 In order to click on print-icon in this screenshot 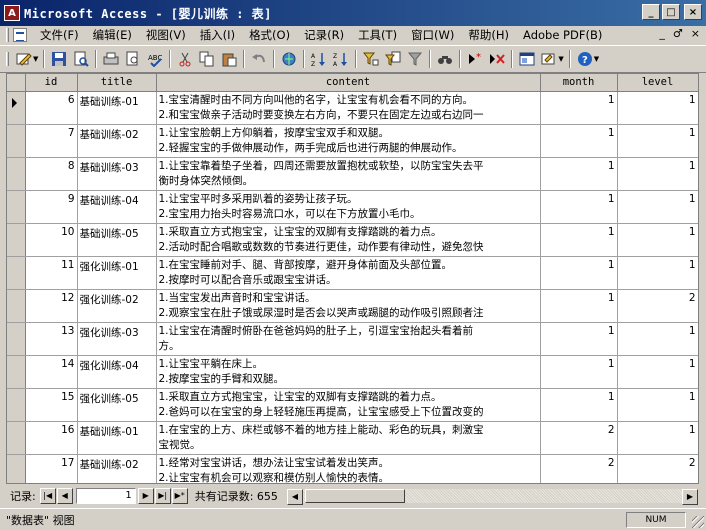, I will do `click(111, 59)`.